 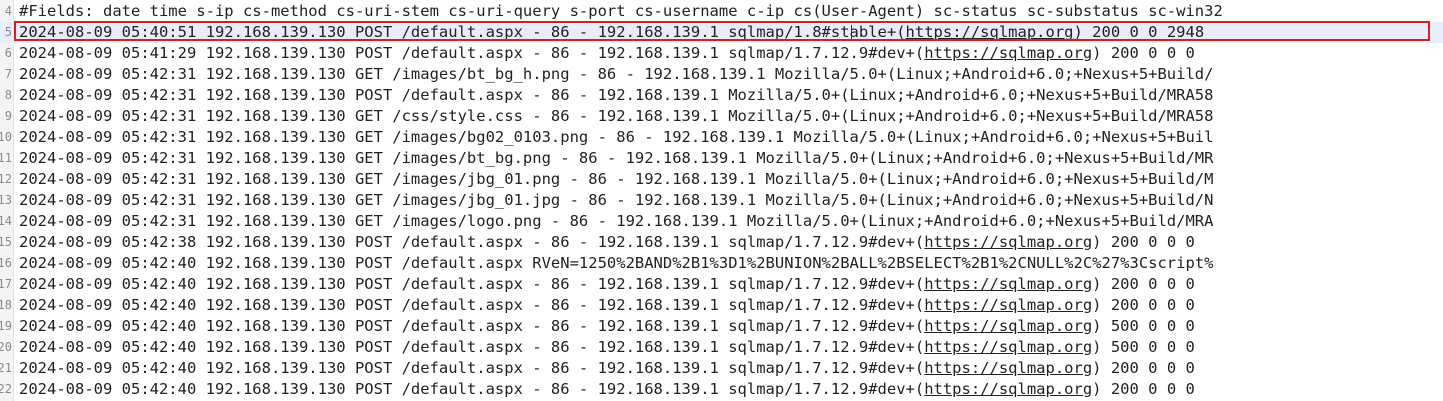 I want to click on line-number: 20, so click(x=6, y=347).